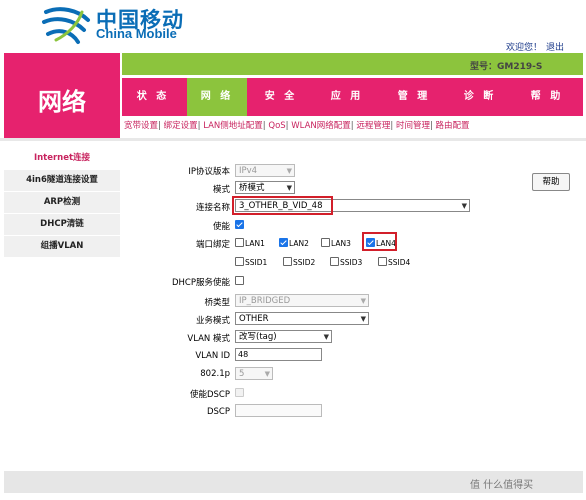  I want to click on ip-version-select: IPv4 ▼, so click(265, 170).